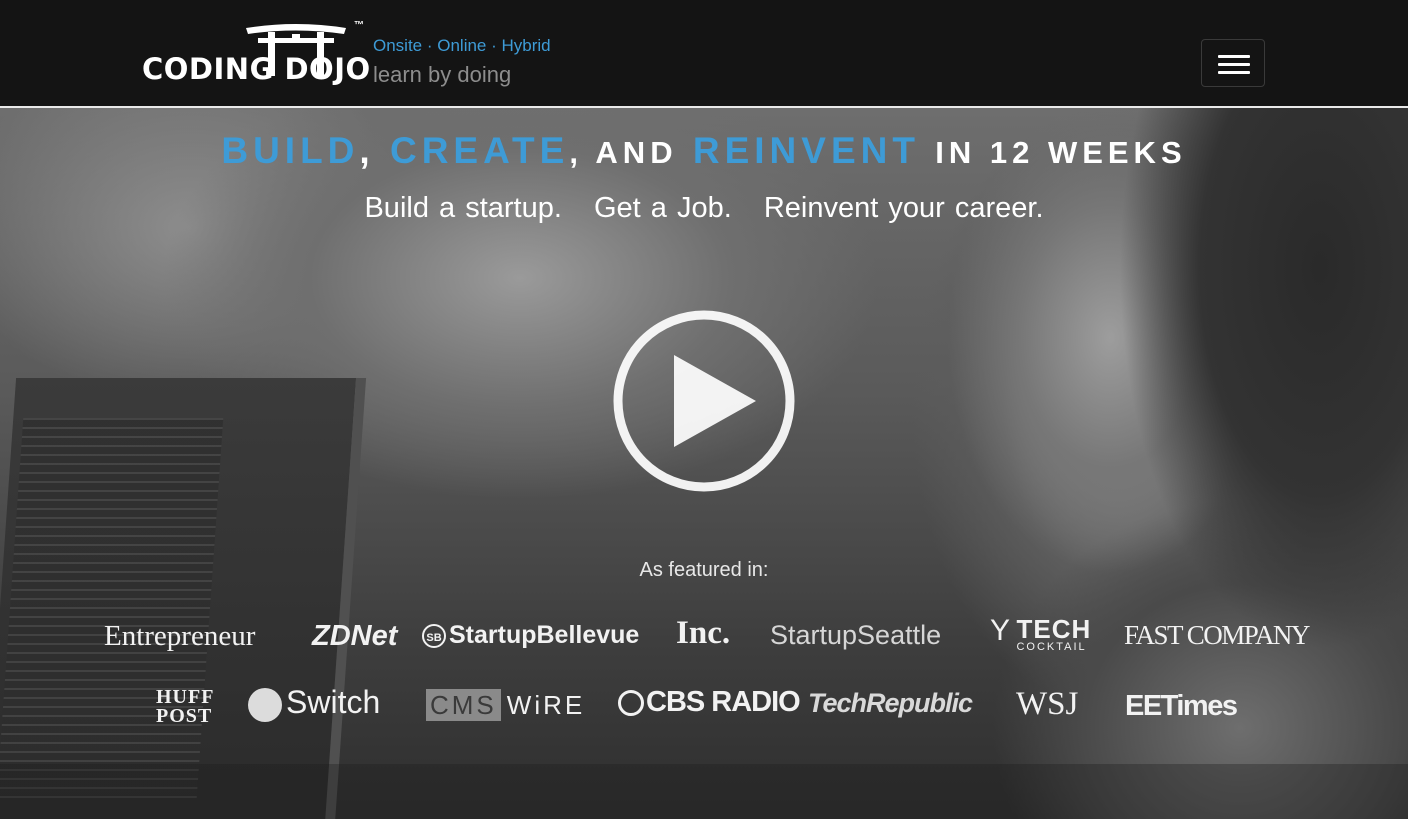 Image resolution: width=1408 pixels, height=819 pixels. I want to click on huffpost-logo: HUFF POST, so click(185, 707).